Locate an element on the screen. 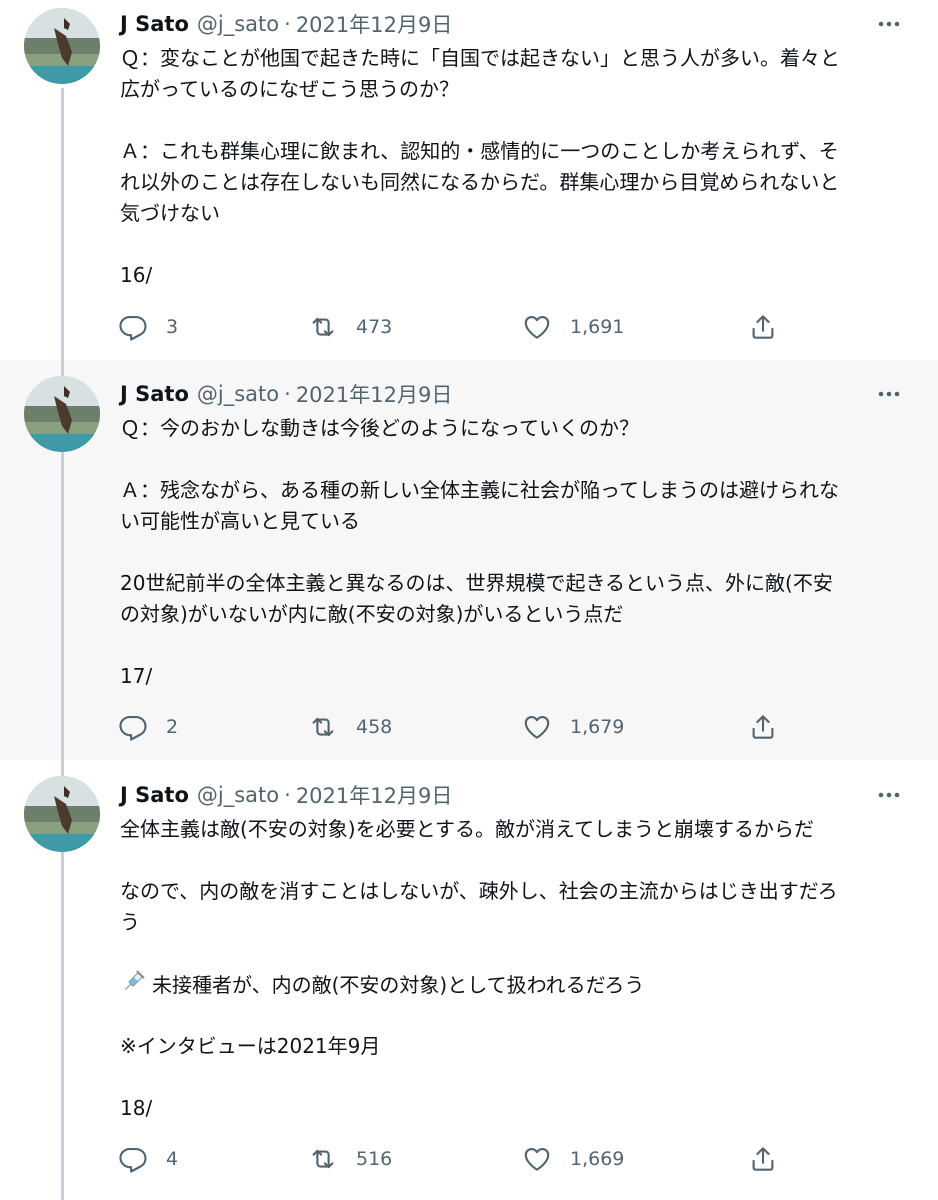 Image resolution: width=938 pixels, height=1200 pixels. tweet-text-line: れ以外のことは存在しないも同然になるからだ。群集心理から目覚められないと is located at coordinates (512, 182).